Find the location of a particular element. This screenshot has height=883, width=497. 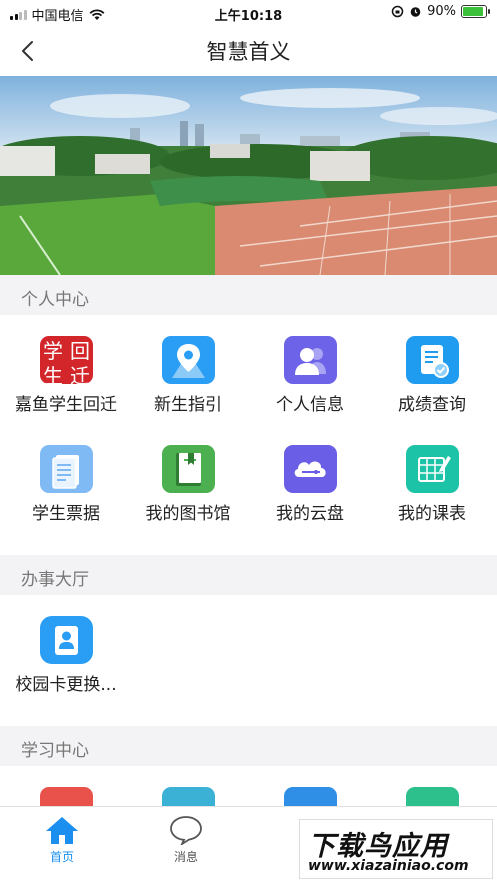

study-center-grid is located at coordinates (248, 786).